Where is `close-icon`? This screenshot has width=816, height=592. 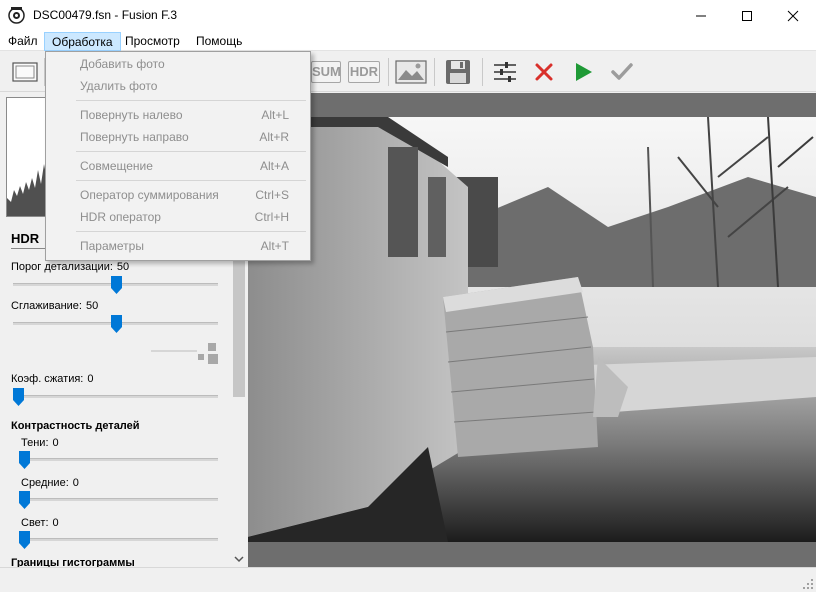
close-icon is located at coordinates (793, 16).